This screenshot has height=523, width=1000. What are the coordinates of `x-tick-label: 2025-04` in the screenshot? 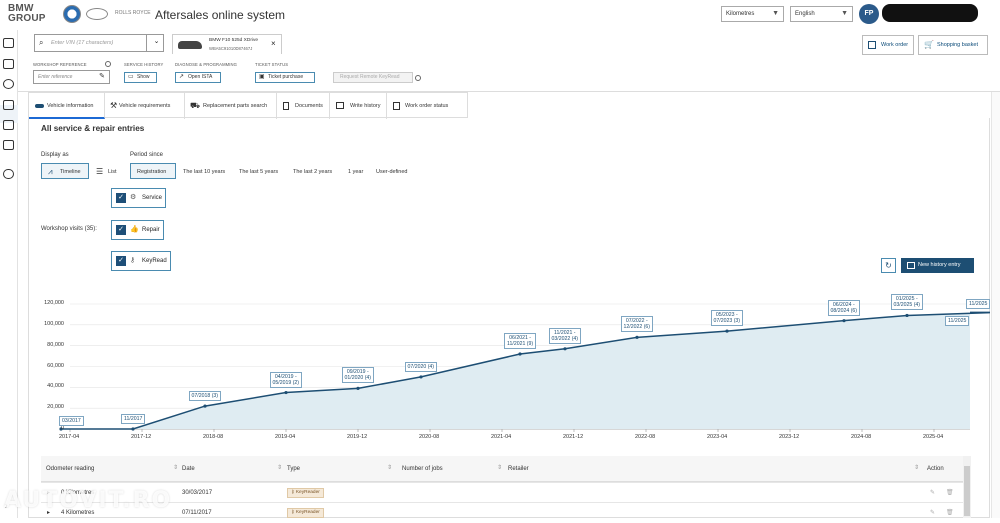 It's located at (933, 437).